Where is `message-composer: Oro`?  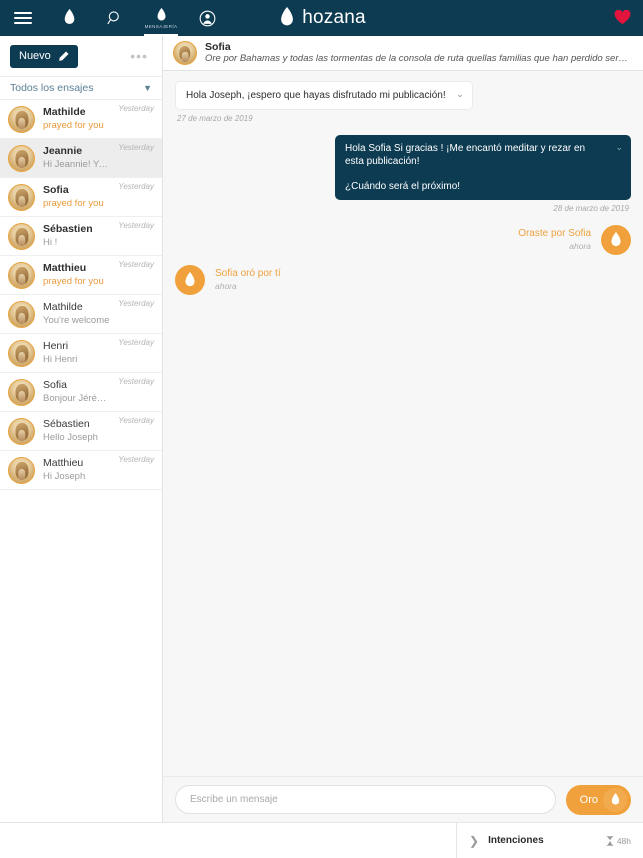 message-composer: Oro is located at coordinates (403, 799).